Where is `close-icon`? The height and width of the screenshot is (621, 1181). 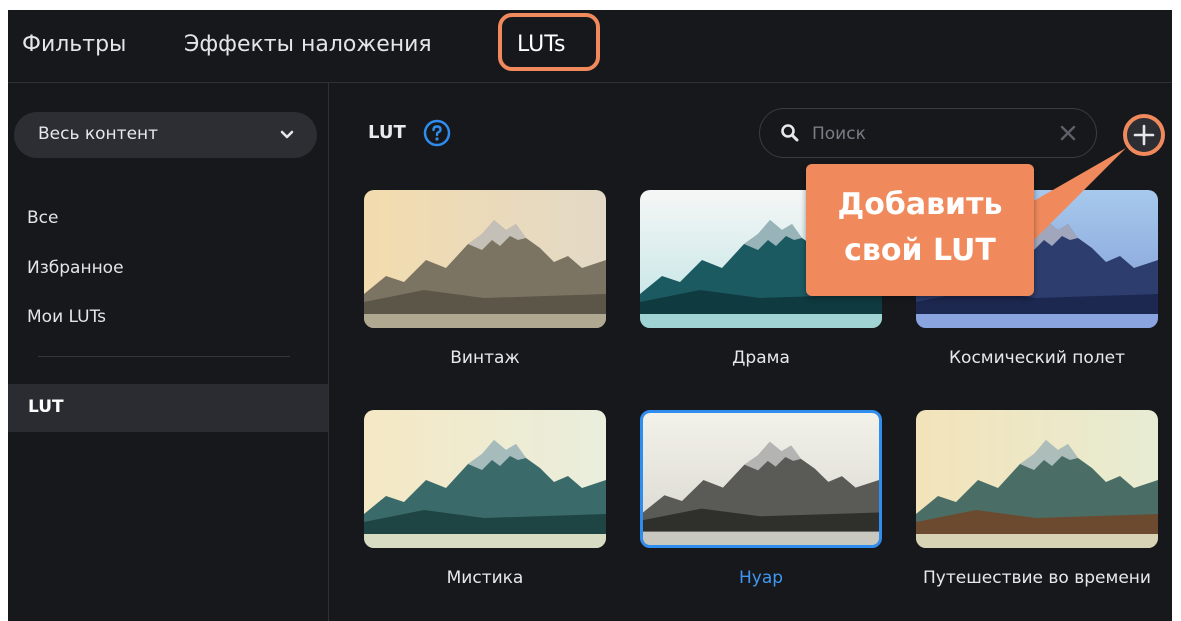 close-icon is located at coordinates (1068, 133).